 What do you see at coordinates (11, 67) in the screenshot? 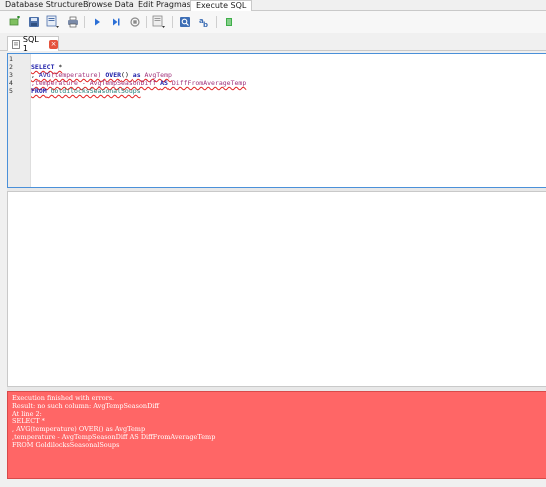
I see `line-number: 2` at bounding box center [11, 67].